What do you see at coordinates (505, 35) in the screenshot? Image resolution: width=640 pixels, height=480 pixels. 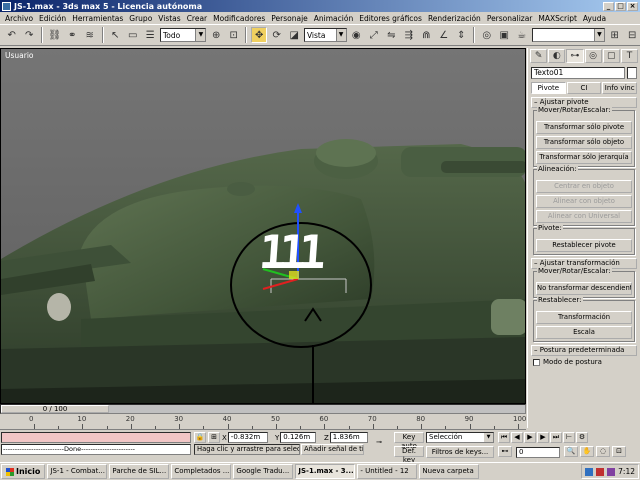 I see `render-scene-icon: ▣` at bounding box center [505, 35].